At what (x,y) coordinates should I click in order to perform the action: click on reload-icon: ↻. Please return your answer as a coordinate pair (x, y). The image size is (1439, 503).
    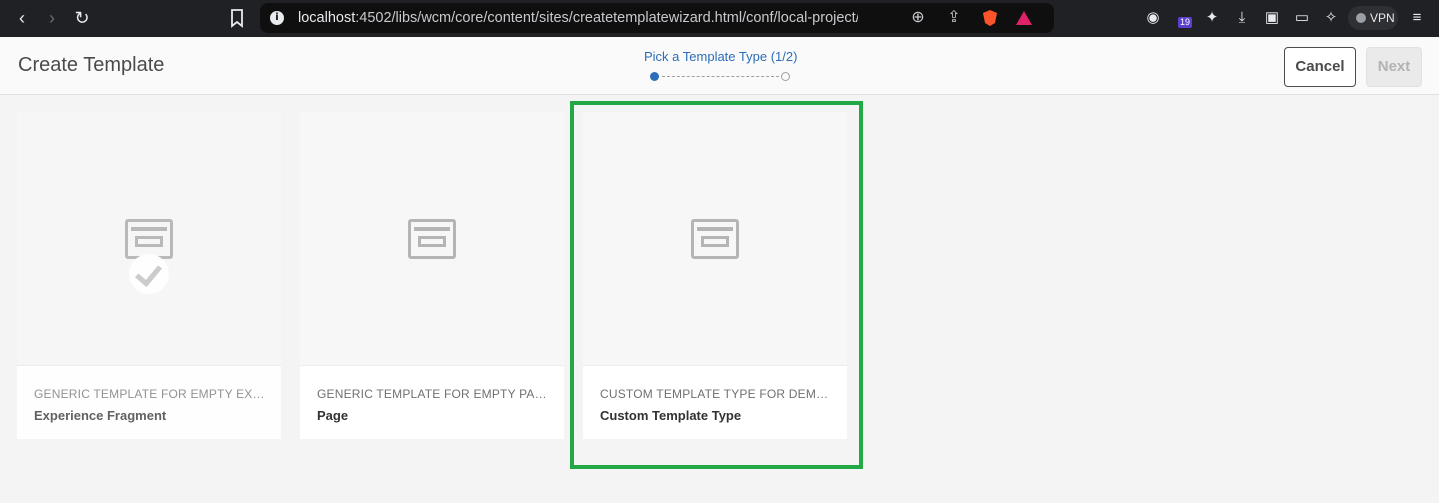
    Looking at the image, I should click on (82, 18).